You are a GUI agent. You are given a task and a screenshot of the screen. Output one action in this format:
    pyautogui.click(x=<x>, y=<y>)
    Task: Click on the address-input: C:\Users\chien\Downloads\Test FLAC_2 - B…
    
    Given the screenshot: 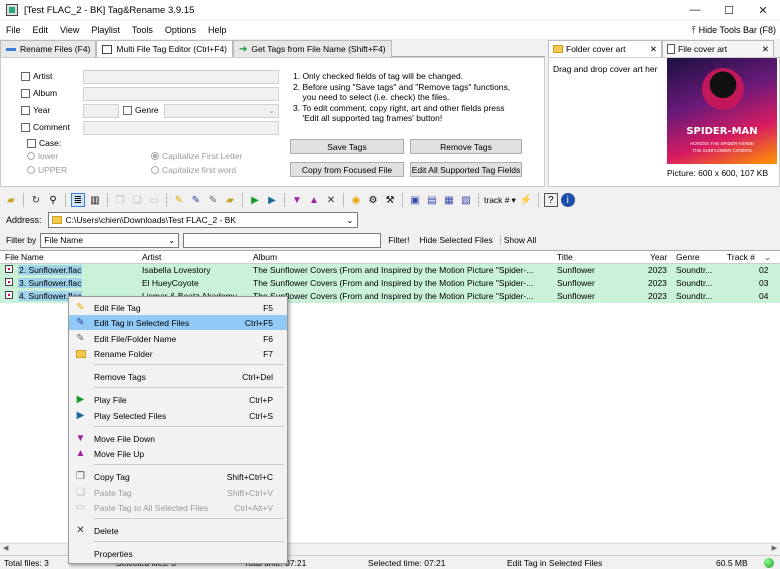 What is the action you would take?
    pyautogui.click(x=202, y=220)
    